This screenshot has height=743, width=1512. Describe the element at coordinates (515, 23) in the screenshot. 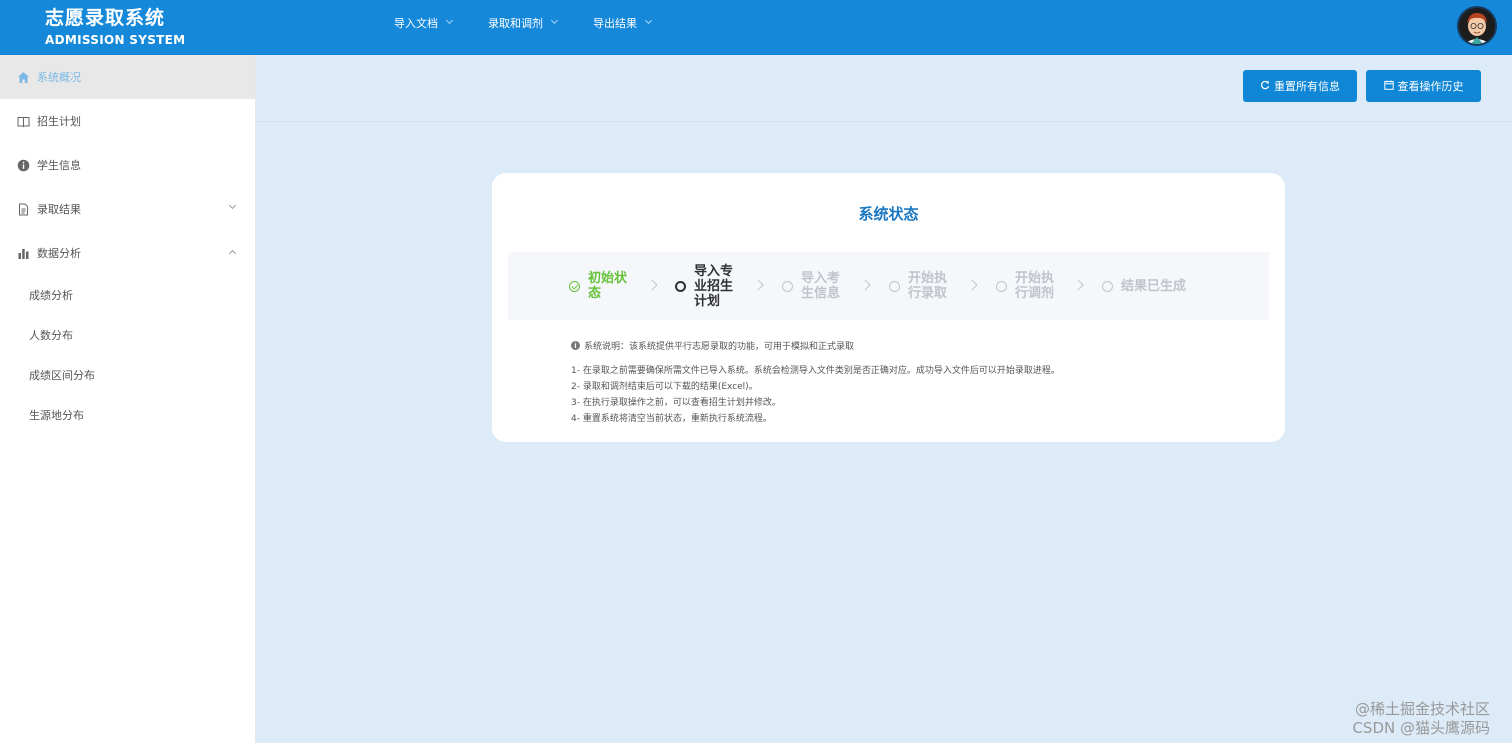

I see `nav-label: 录取和调剂` at that location.